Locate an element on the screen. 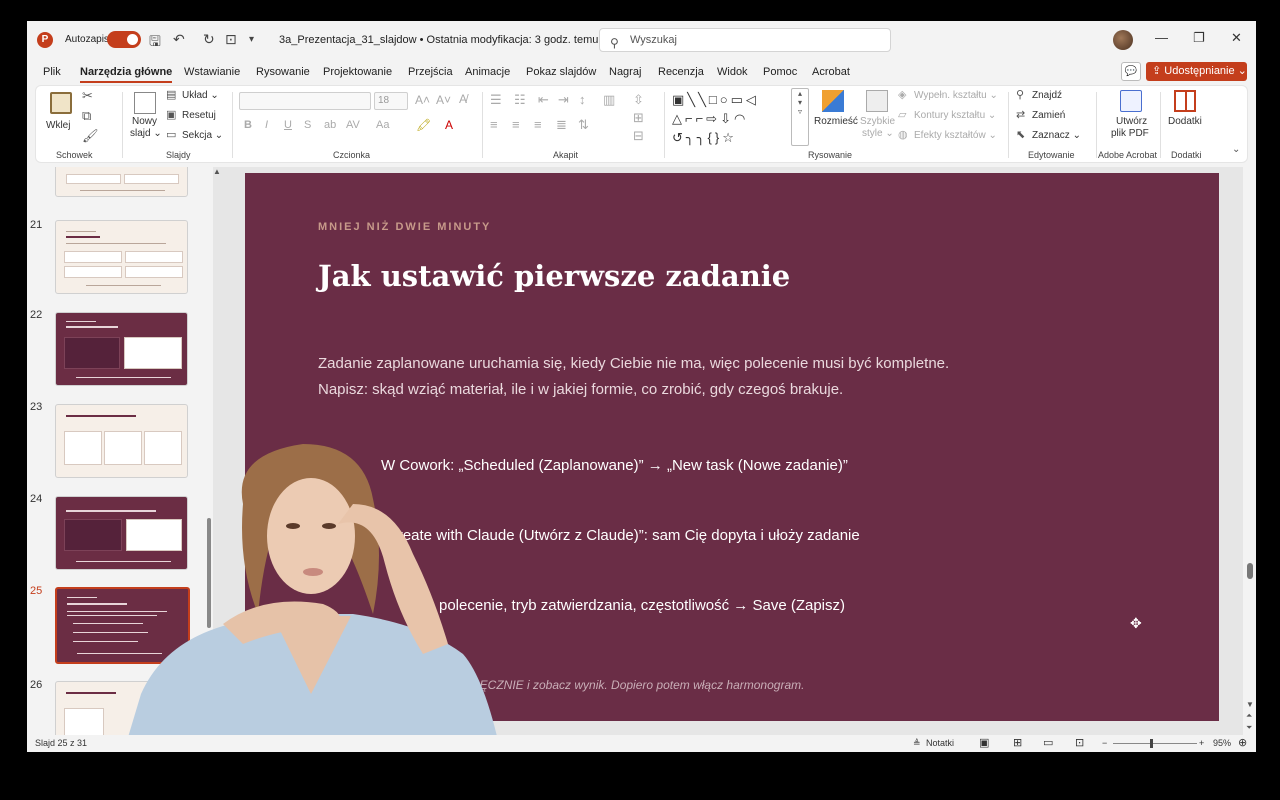  fit-to-window-icon: ⊕ is located at coordinates (1242, 742).